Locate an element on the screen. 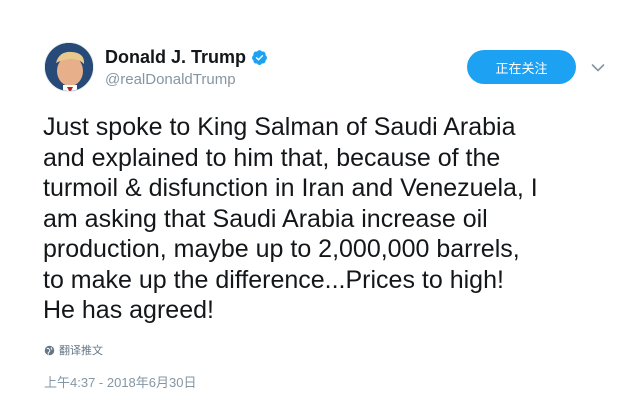 This screenshot has width=630, height=401. following-button: 正在关注 is located at coordinates (521, 67).